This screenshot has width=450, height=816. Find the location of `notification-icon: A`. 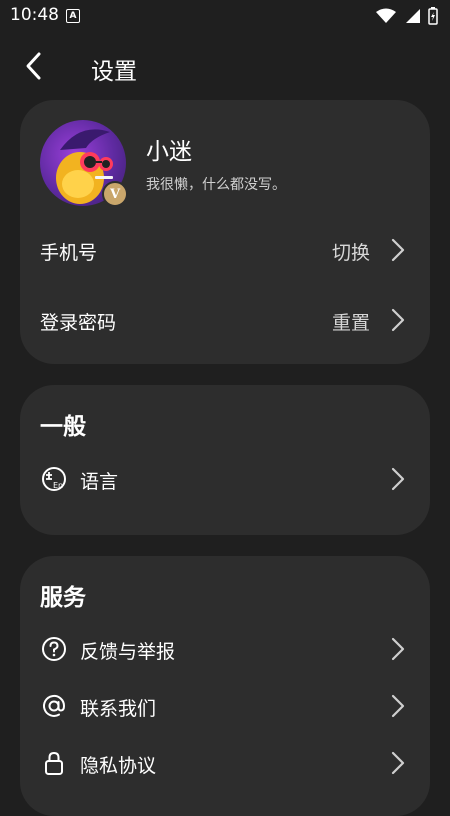

notification-icon: A is located at coordinates (73, 16).